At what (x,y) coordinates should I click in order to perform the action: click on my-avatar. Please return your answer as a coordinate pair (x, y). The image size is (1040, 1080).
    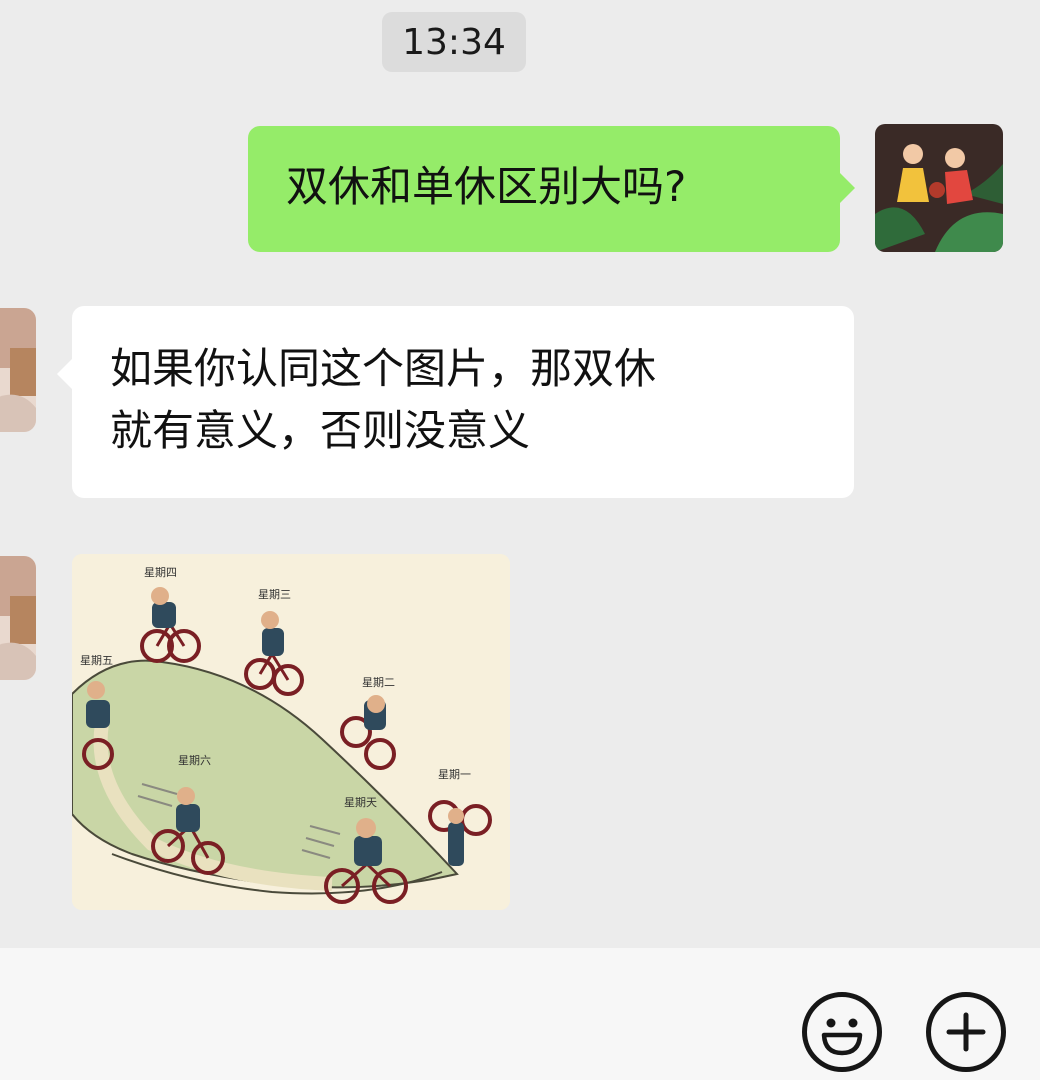
    Looking at the image, I should click on (939, 188).